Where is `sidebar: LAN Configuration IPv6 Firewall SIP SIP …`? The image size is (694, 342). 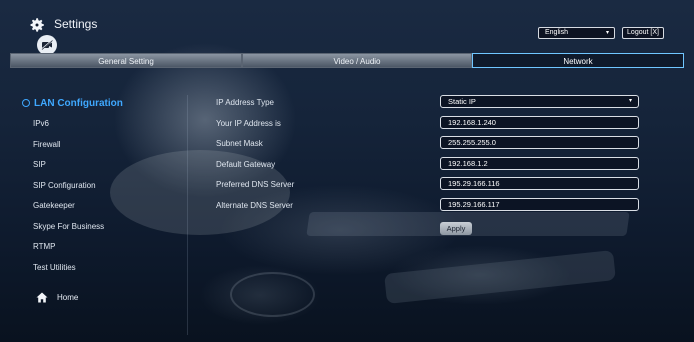 sidebar: LAN Configuration IPv6 Firewall SIP SIP … is located at coordinates (102, 186).